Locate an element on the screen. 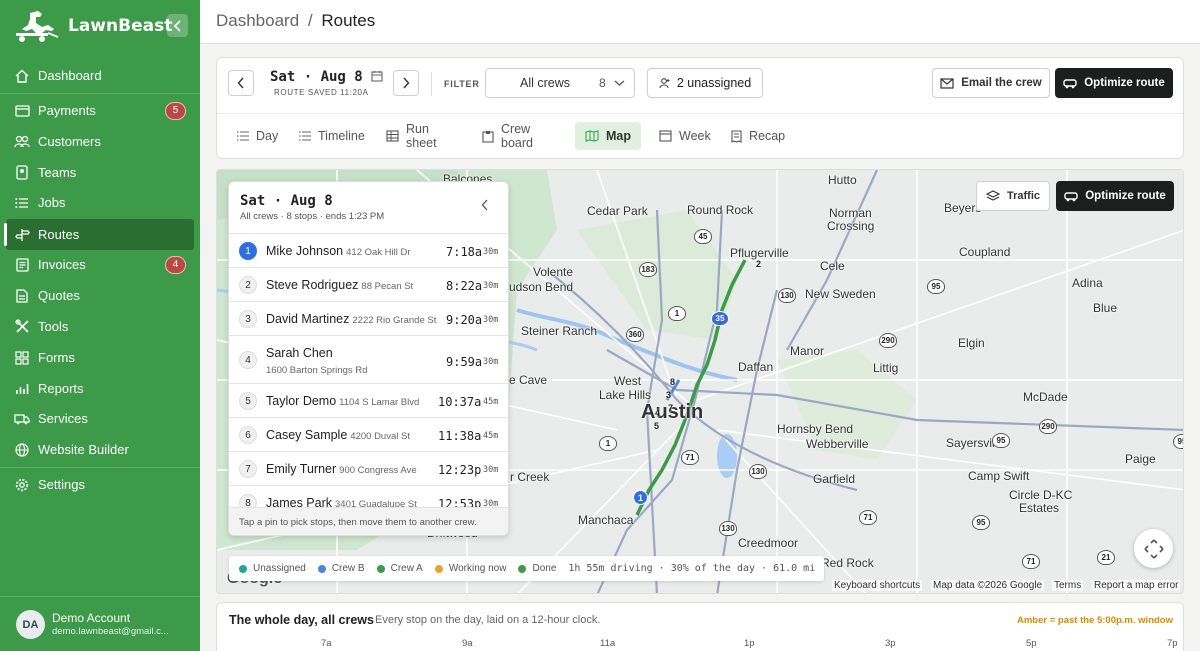  receipt-icon is located at coordinates (736, 136).